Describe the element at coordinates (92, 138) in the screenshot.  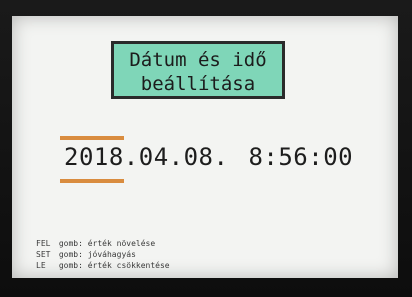
I see `selection-cursor-top` at that location.